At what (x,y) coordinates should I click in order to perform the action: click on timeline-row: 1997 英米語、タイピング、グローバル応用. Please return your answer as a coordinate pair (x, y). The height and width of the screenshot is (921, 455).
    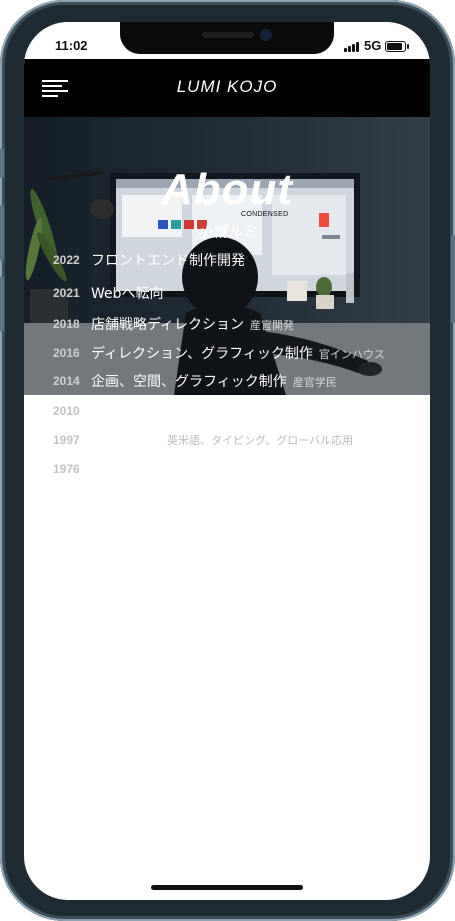
    Looking at the image, I should click on (227, 440).